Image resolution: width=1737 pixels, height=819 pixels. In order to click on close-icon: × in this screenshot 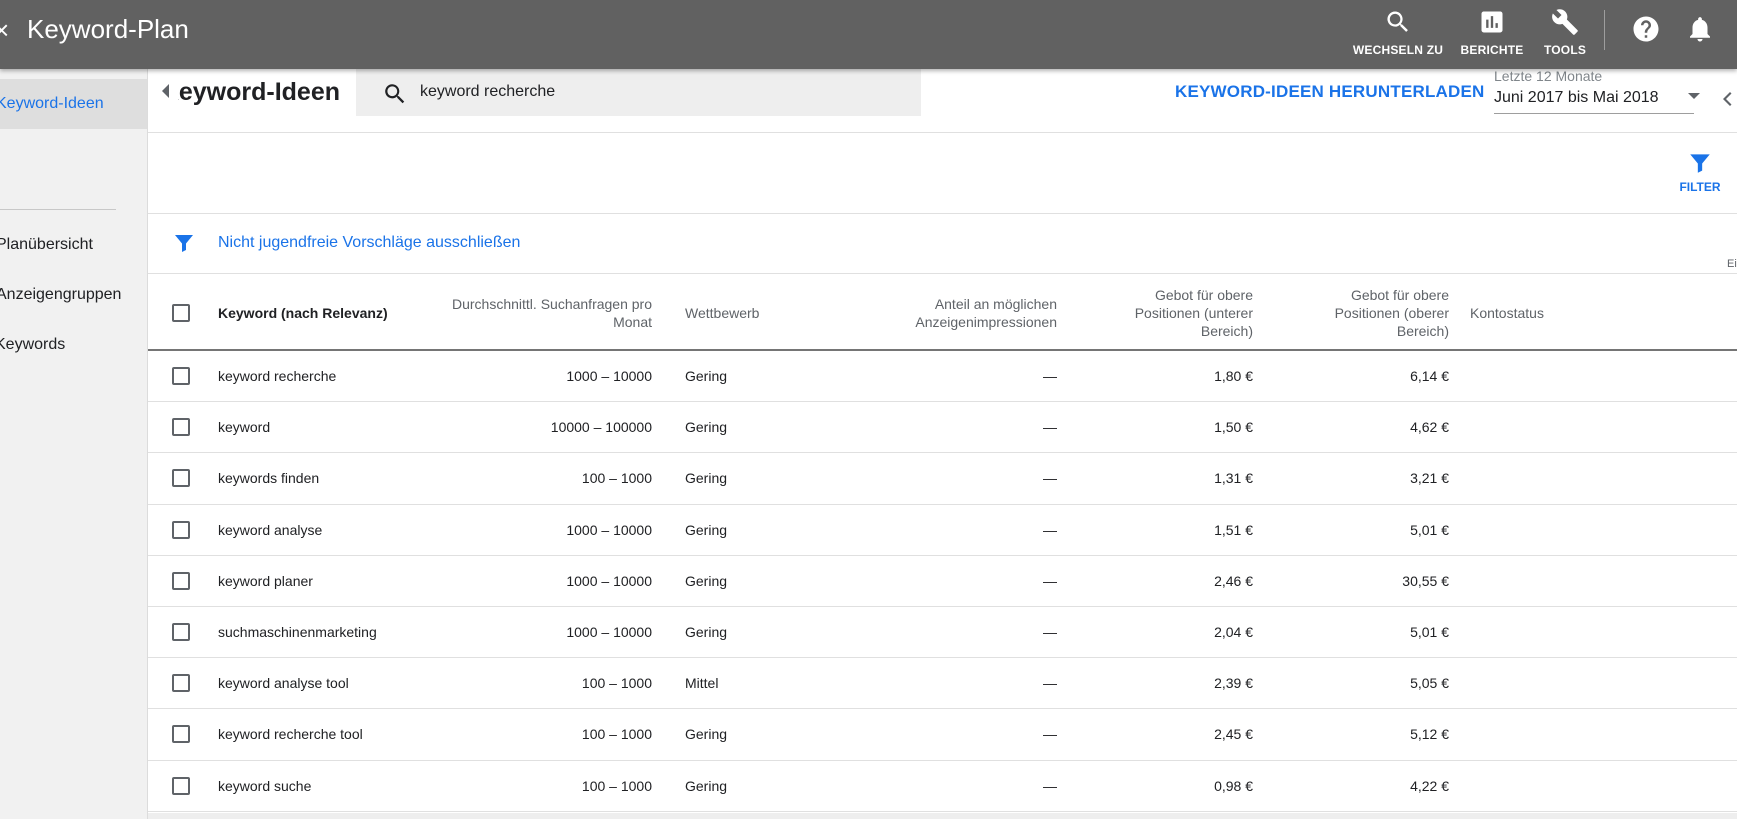, I will do `click(7, 30)`.